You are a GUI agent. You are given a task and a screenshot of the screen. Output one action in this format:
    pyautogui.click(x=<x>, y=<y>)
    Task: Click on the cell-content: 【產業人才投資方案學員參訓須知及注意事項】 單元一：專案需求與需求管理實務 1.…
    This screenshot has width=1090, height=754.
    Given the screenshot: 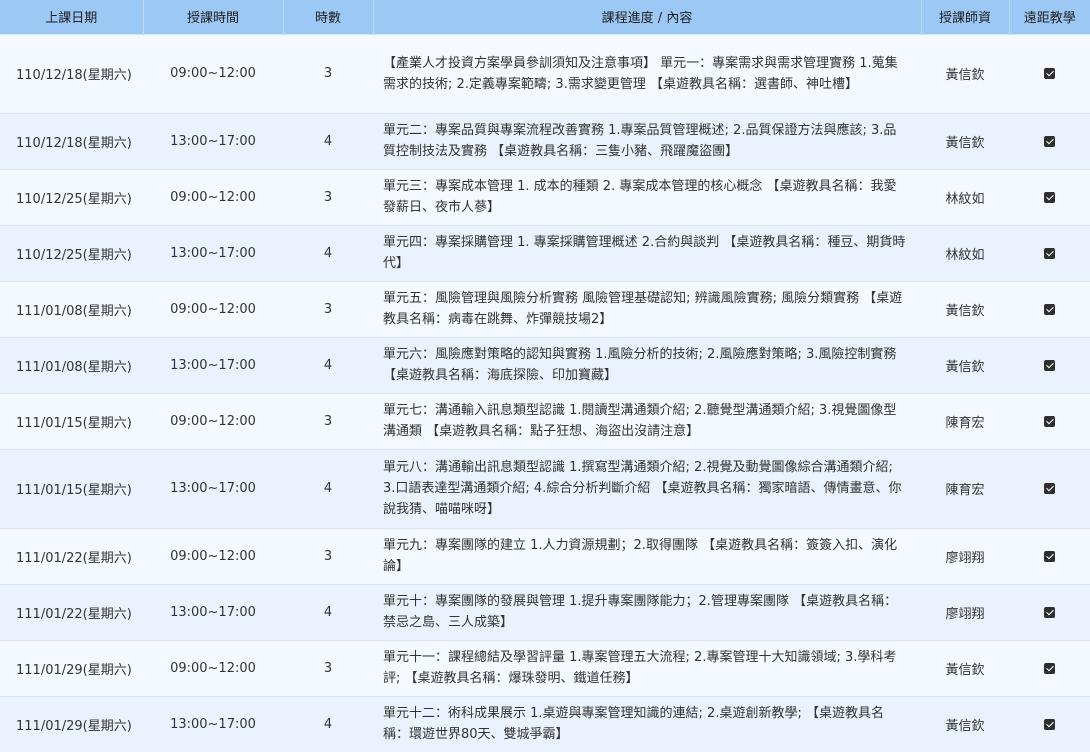 What is the action you would take?
    pyautogui.click(x=640, y=73)
    